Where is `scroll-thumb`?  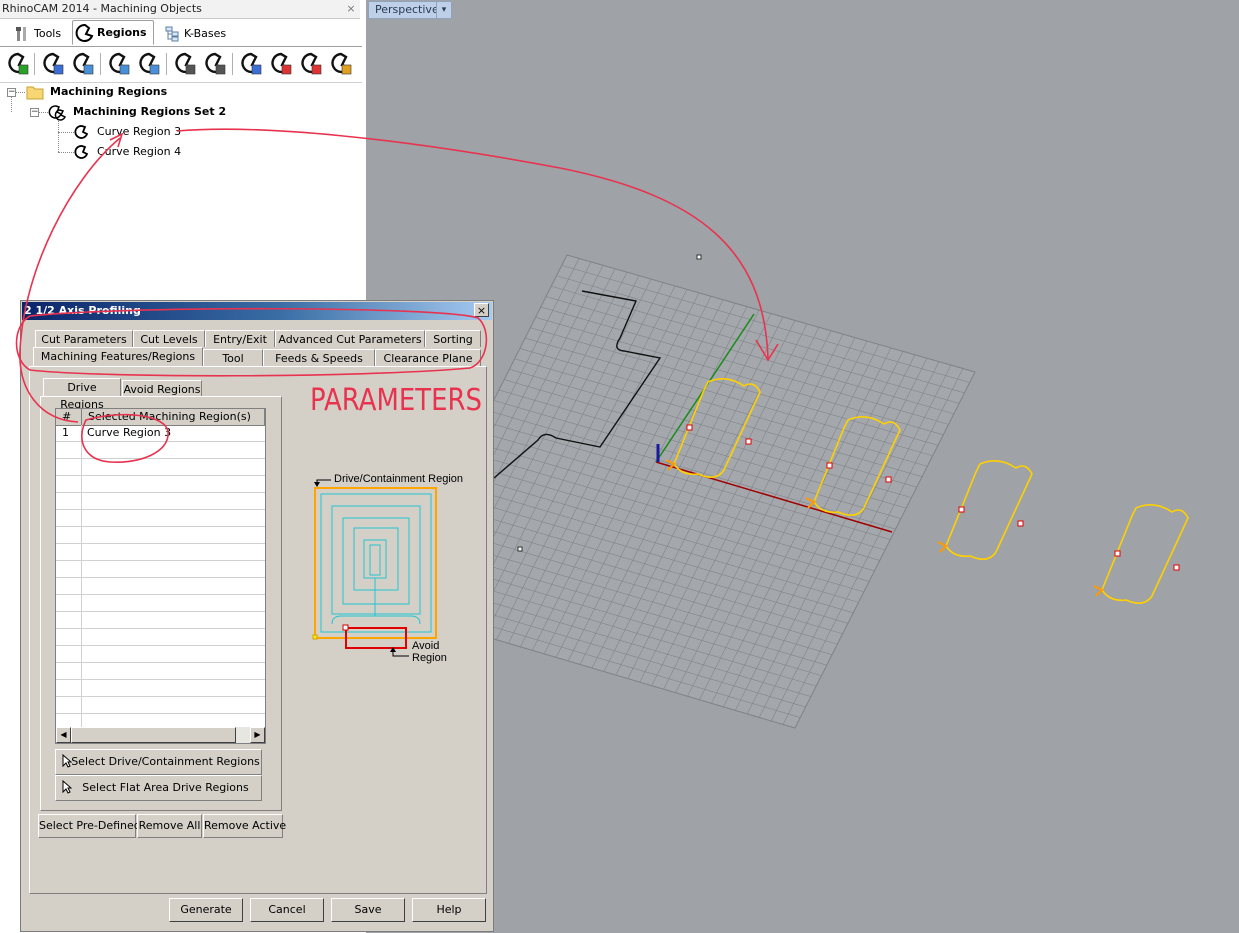
scroll-thumb is located at coordinates (153, 735).